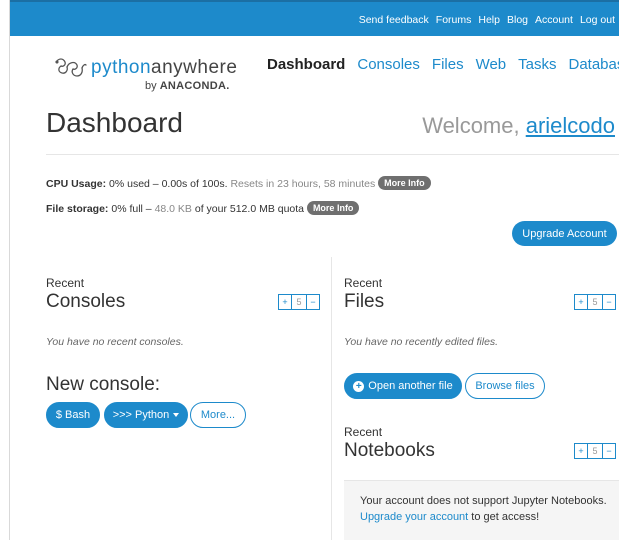  Describe the element at coordinates (115, 342) in the screenshot. I see `consoles-empty-message: You have no recent consoles.` at that location.